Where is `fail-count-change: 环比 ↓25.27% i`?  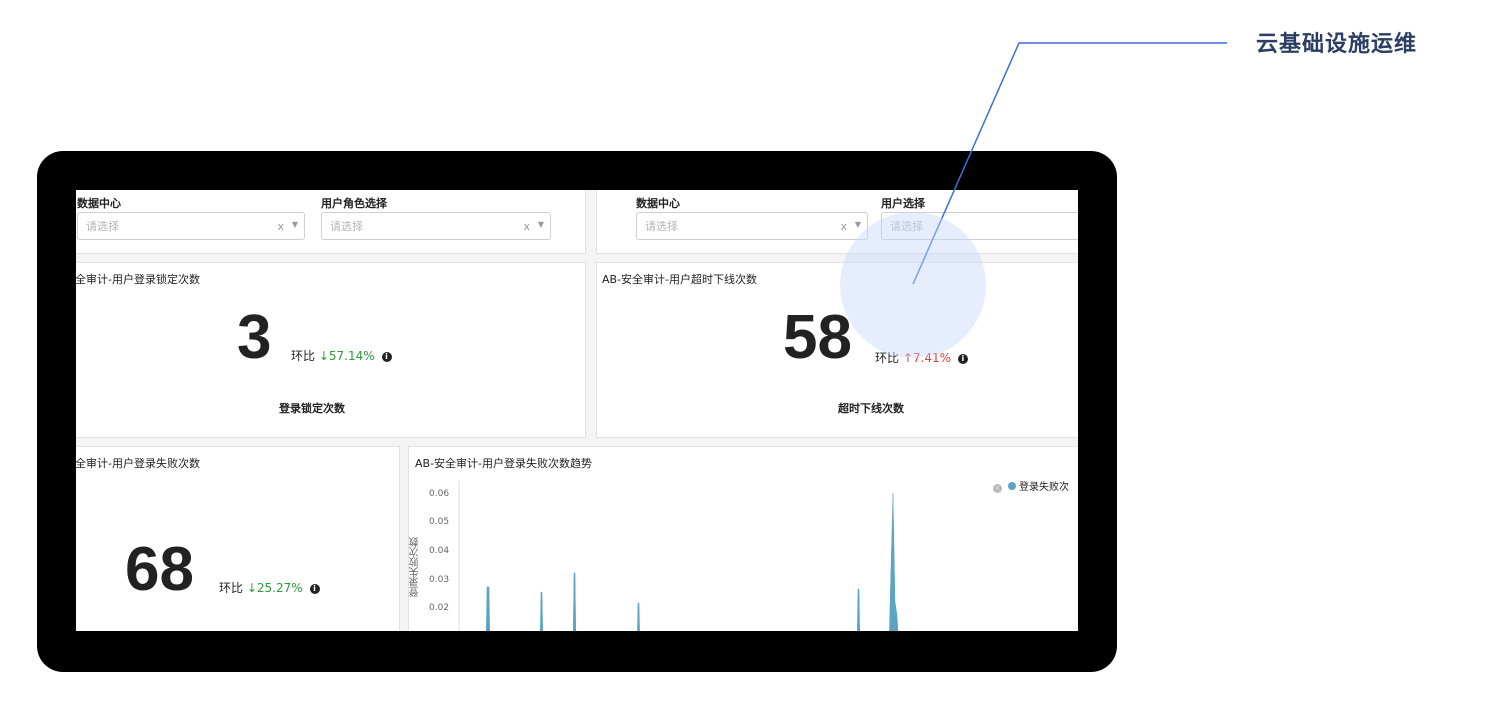 fail-count-change: 环比 ↓25.27% i is located at coordinates (269, 587).